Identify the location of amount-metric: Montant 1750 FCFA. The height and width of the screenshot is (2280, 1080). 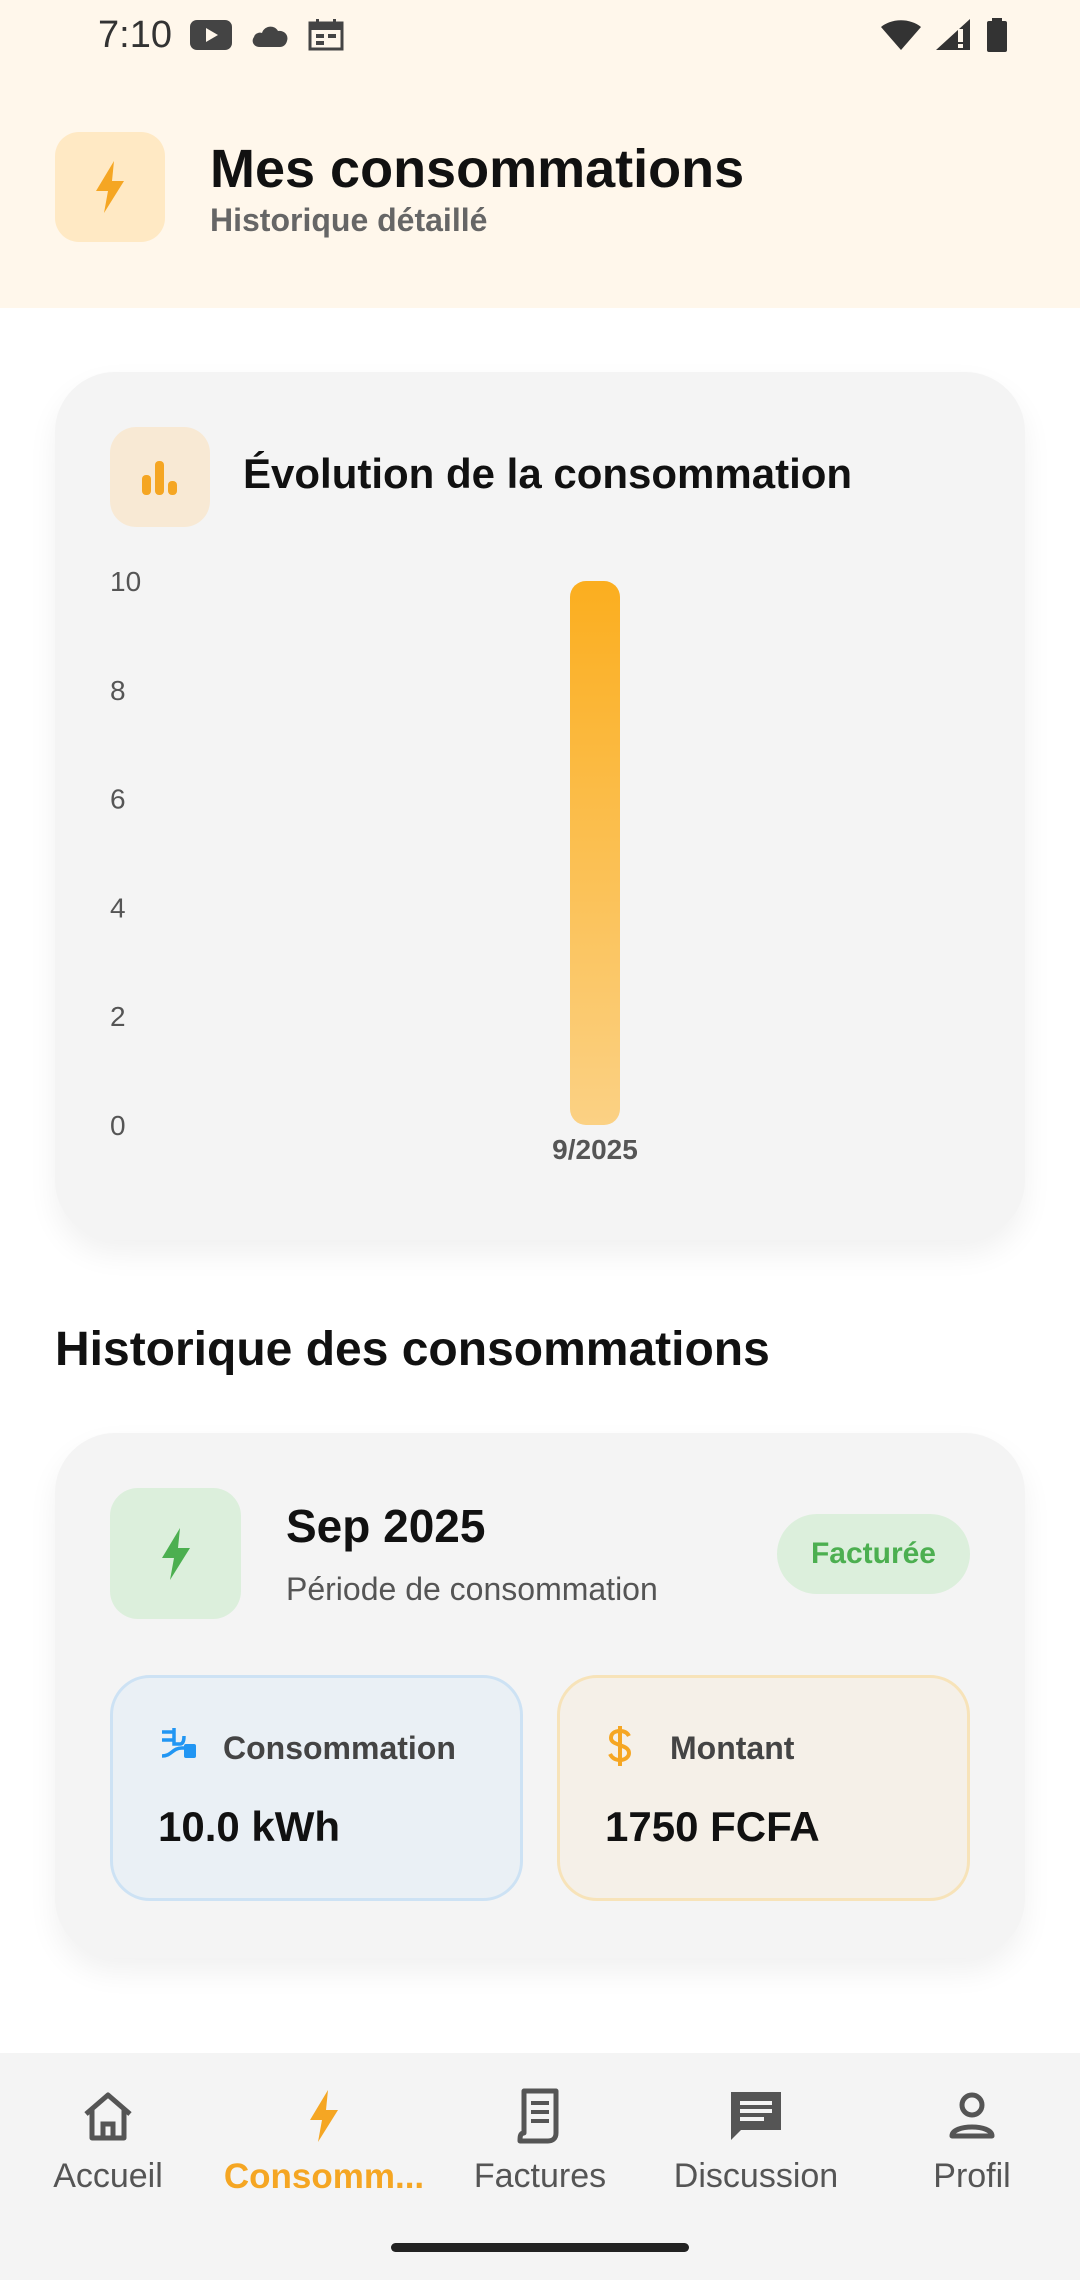
(763, 1788).